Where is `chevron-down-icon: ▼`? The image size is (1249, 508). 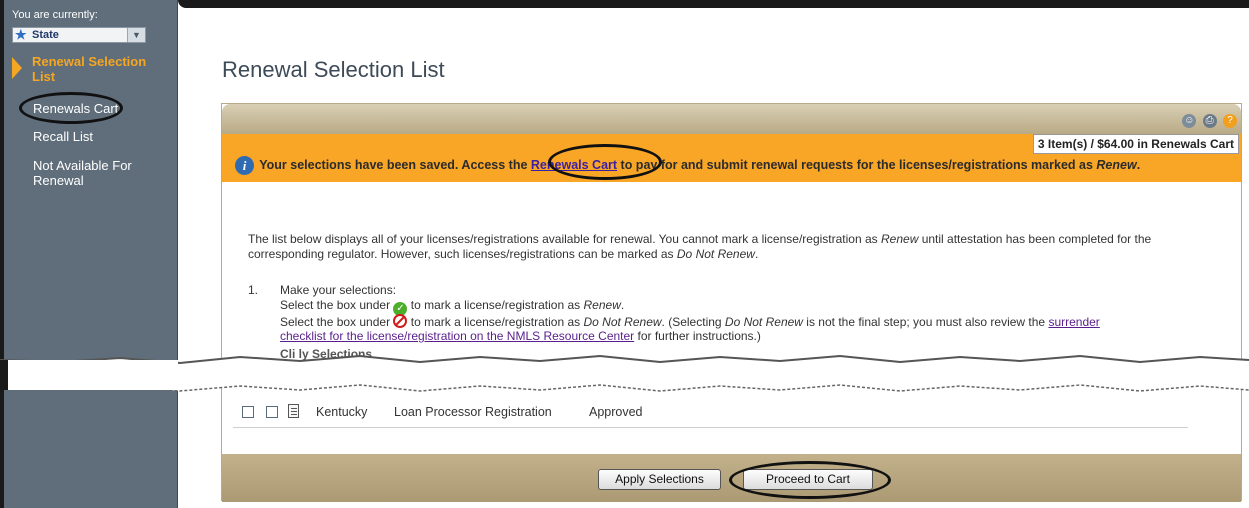 chevron-down-icon: ▼ is located at coordinates (136, 35).